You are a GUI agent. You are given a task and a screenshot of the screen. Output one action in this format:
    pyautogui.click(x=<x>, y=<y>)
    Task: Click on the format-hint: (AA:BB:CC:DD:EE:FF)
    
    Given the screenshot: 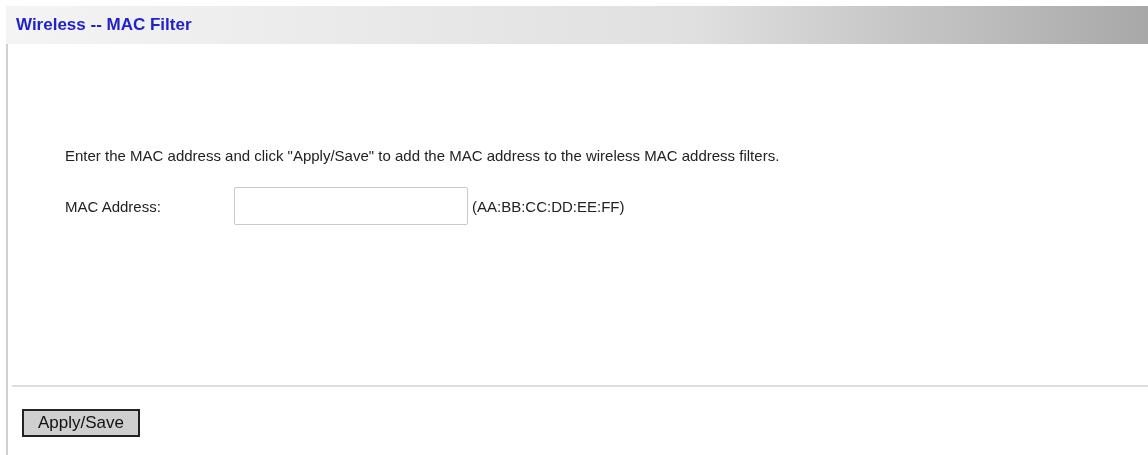 What is the action you would take?
    pyautogui.click(x=548, y=206)
    